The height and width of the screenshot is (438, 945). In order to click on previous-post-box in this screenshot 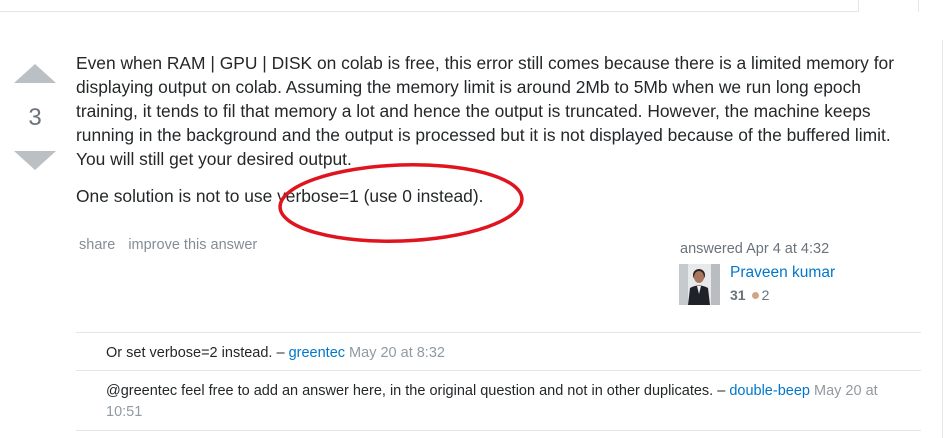, I will do `click(429, 6)`.